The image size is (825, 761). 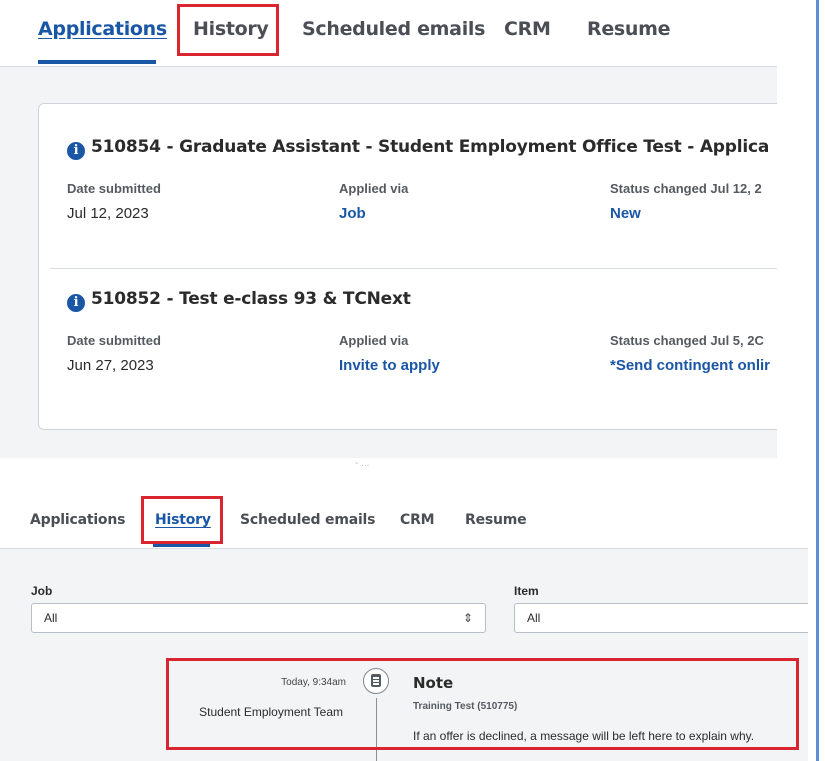 I want to click on status-link: *Send contingent onlir, so click(x=690, y=365).